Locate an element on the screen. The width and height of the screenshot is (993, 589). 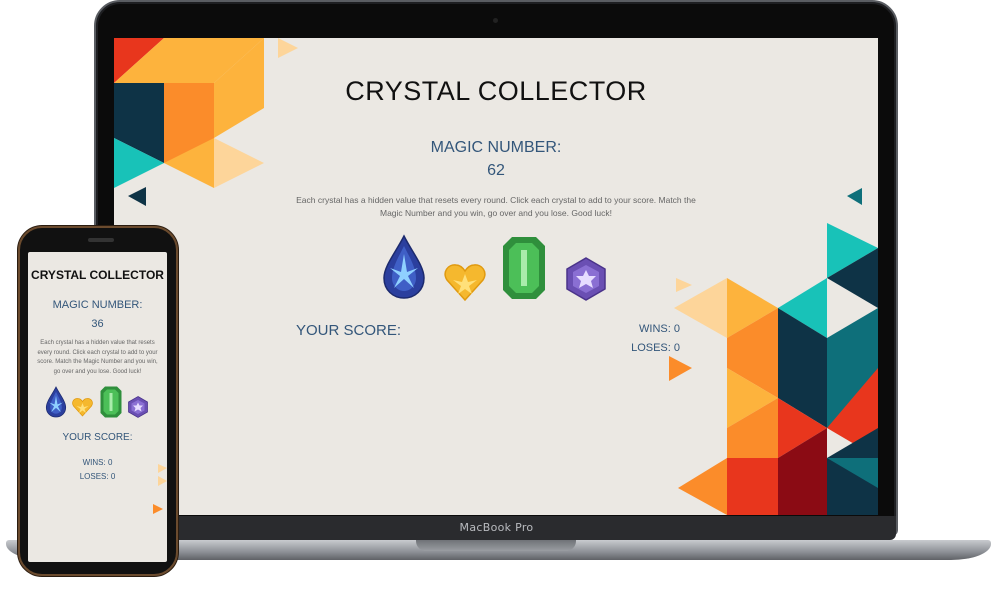
wins-counter: WINS: 0 is located at coordinates (659, 329).